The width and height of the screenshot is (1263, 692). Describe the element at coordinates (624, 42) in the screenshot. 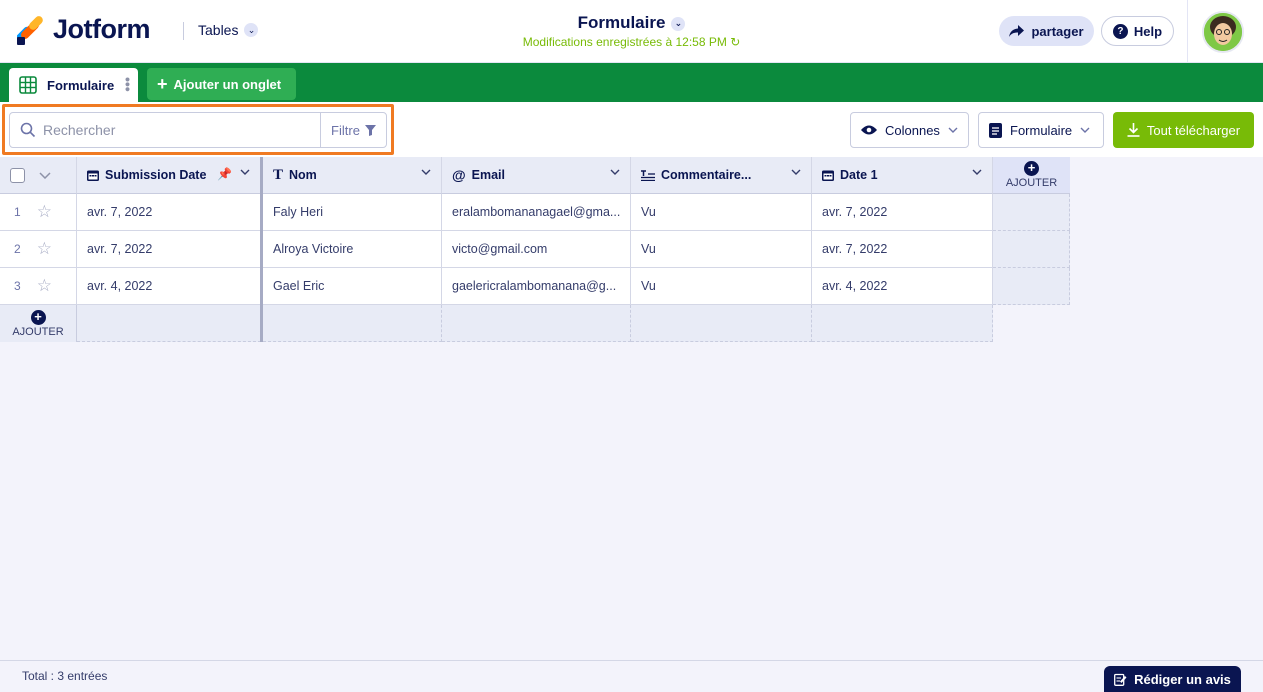

I see `save-status-text: Modifications enregistrées à 12:58 PM` at that location.